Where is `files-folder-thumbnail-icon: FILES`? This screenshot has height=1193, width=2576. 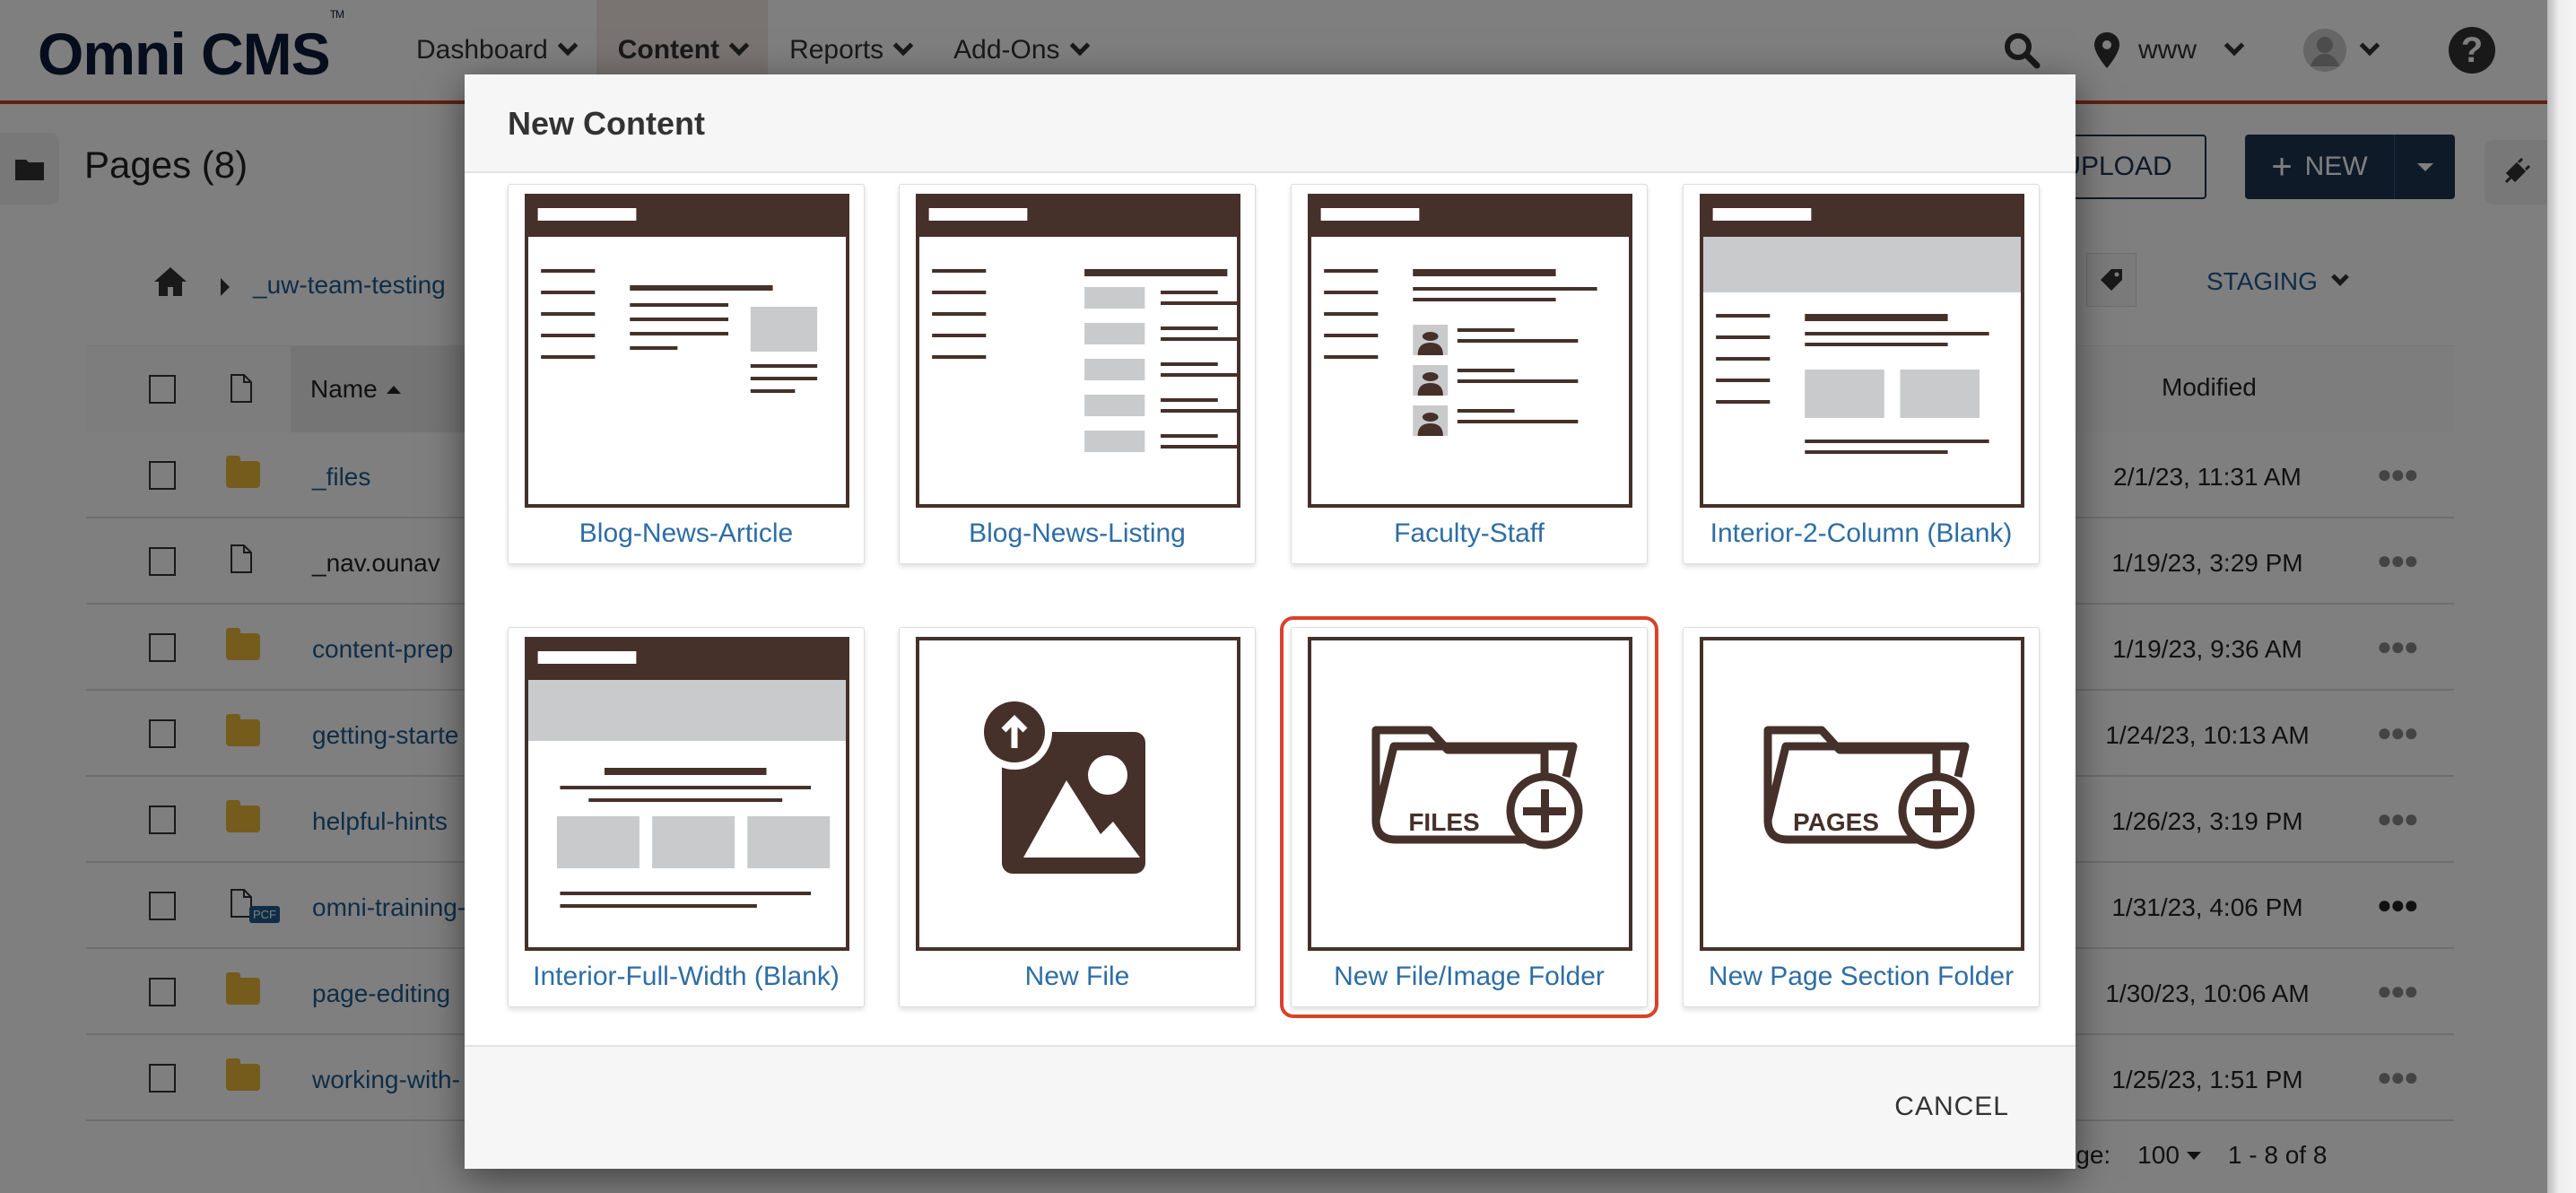
files-folder-thumbnail-icon: FILES is located at coordinates (1470, 794).